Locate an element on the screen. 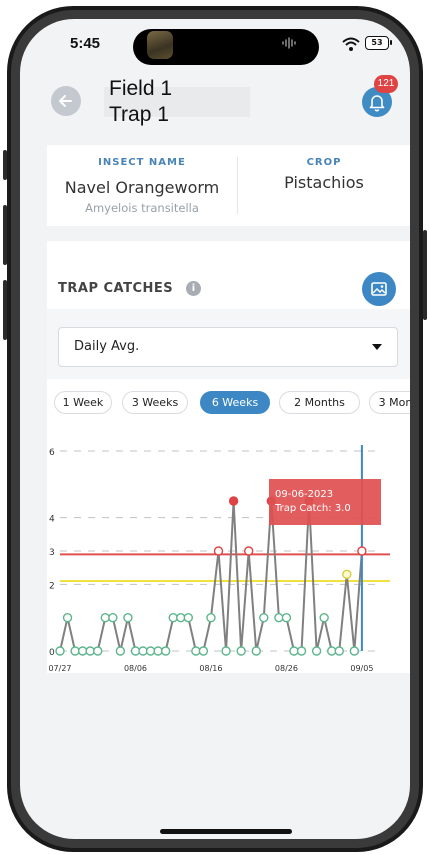 The height and width of the screenshot is (855, 429). insect-name: Navel Orangeworm is located at coordinates (142, 187).